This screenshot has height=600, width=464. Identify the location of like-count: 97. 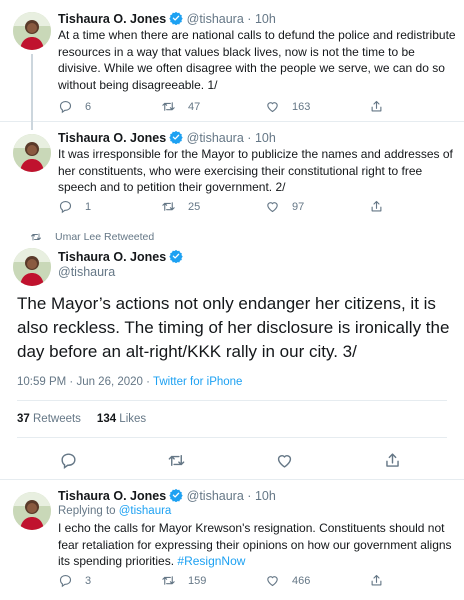
(298, 206).